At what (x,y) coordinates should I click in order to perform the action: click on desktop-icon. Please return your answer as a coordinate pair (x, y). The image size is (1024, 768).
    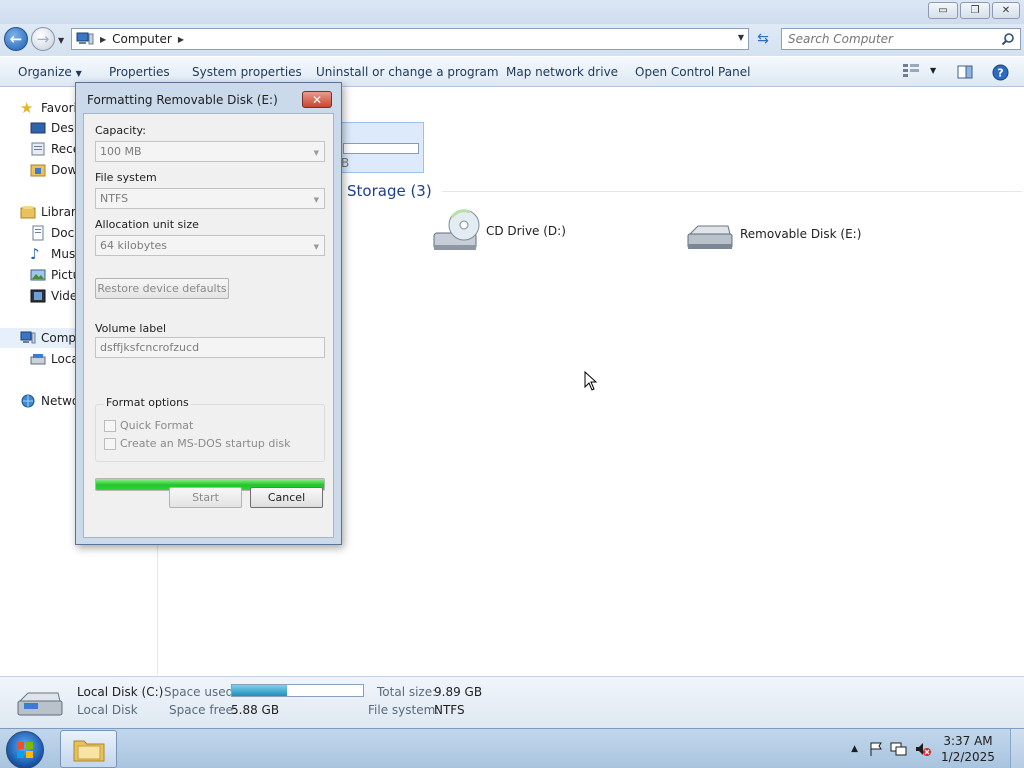
    Looking at the image, I should click on (38, 128).